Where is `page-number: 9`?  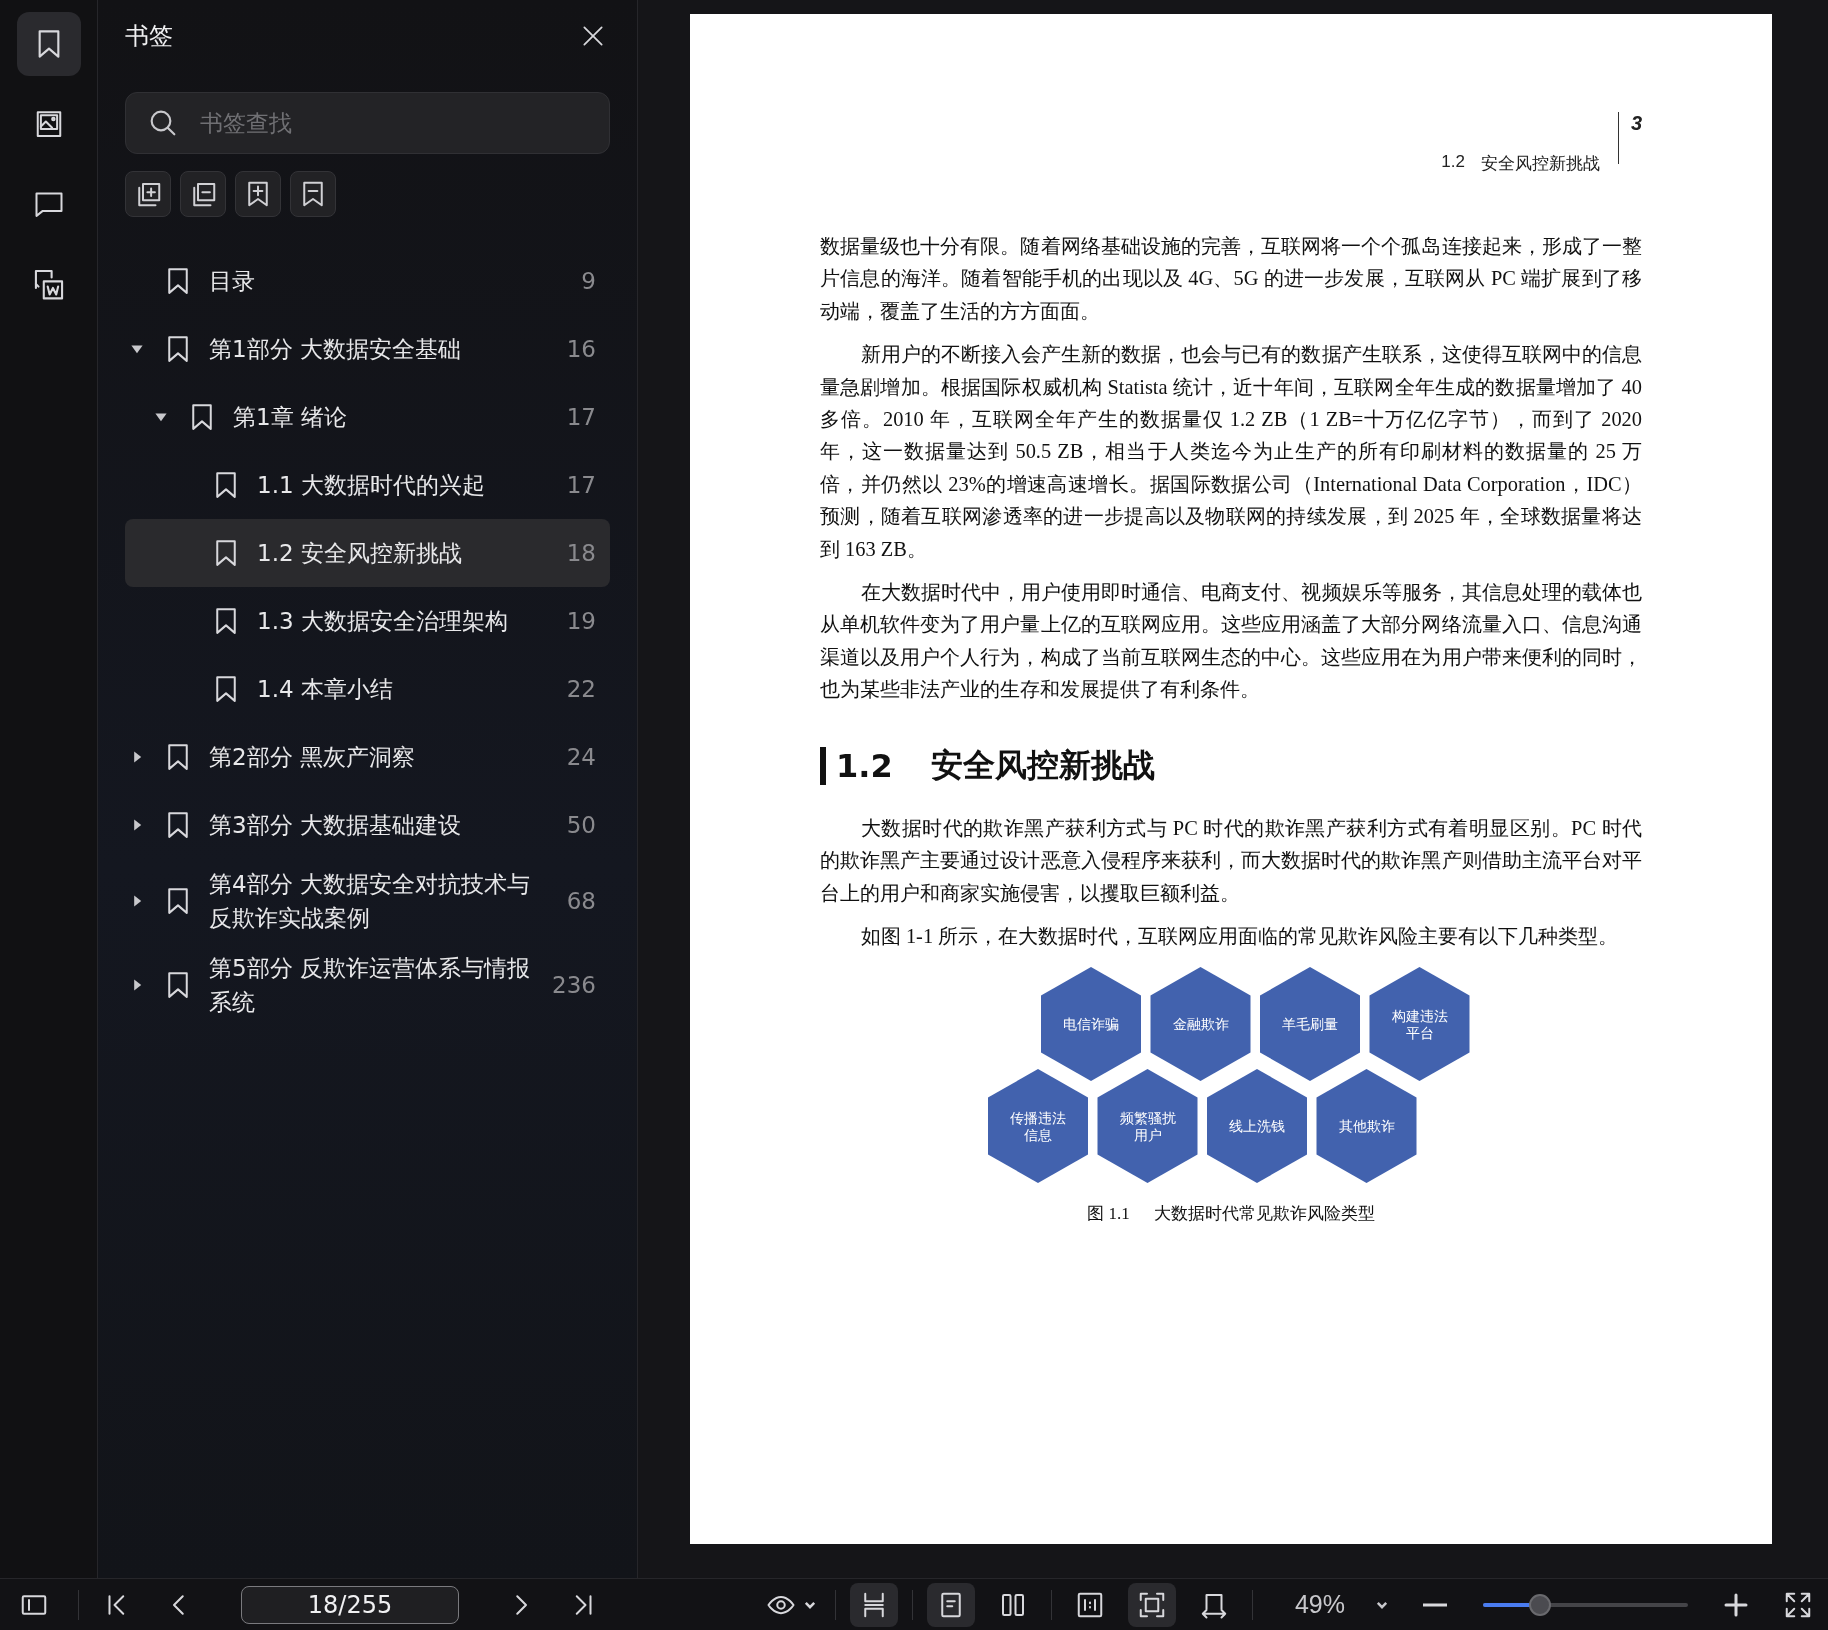 page-number: 9 is located at coordinates (588, 281).